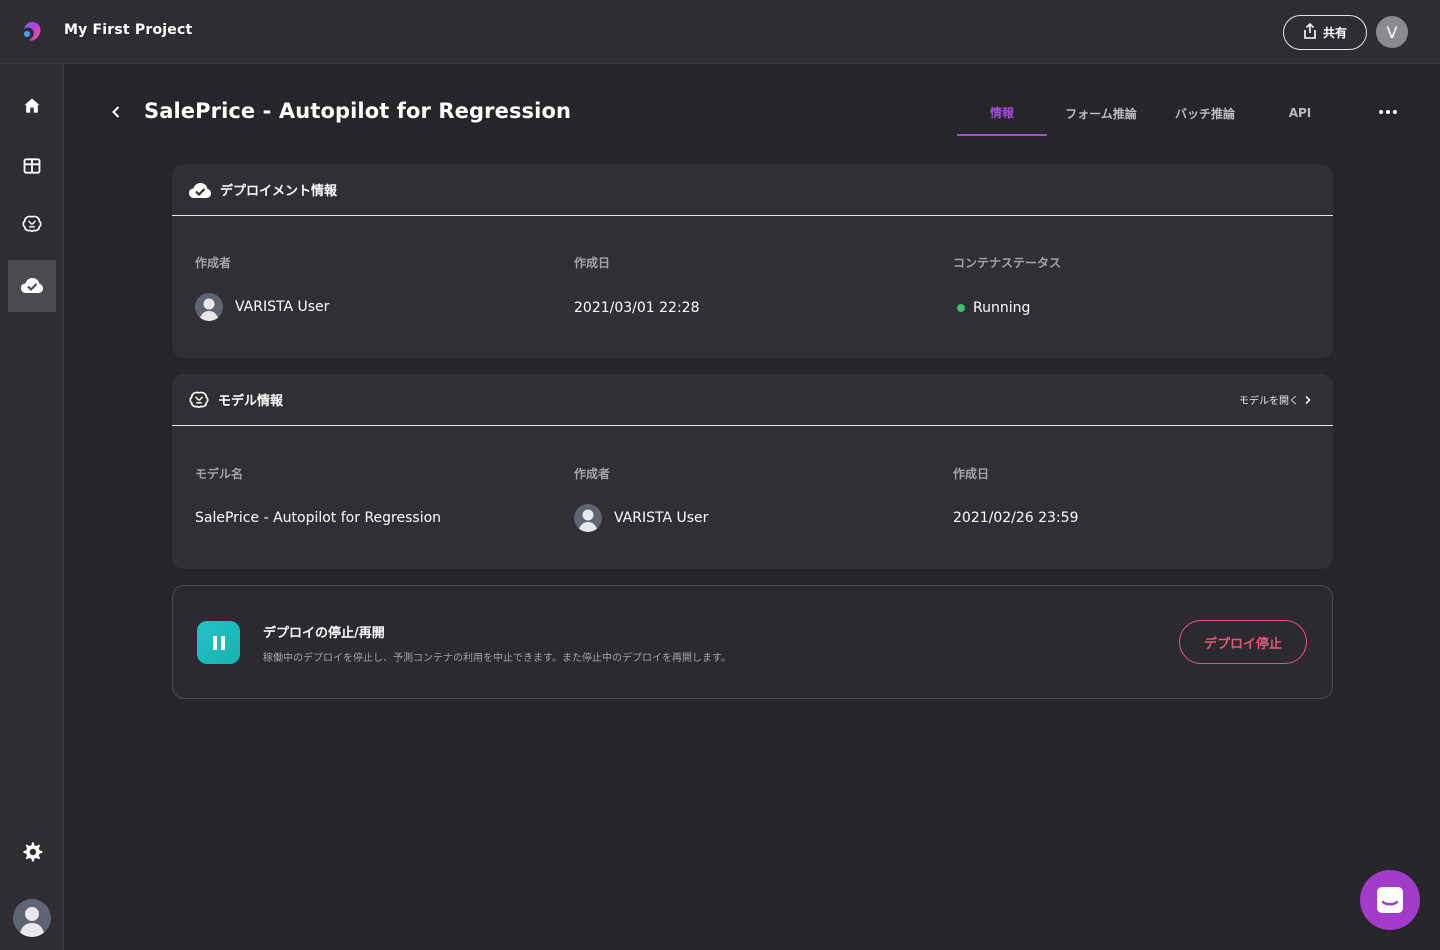 The image size is (1440, 950). I want to click on model-creator-value: VARISTA User, so click(641, 518).